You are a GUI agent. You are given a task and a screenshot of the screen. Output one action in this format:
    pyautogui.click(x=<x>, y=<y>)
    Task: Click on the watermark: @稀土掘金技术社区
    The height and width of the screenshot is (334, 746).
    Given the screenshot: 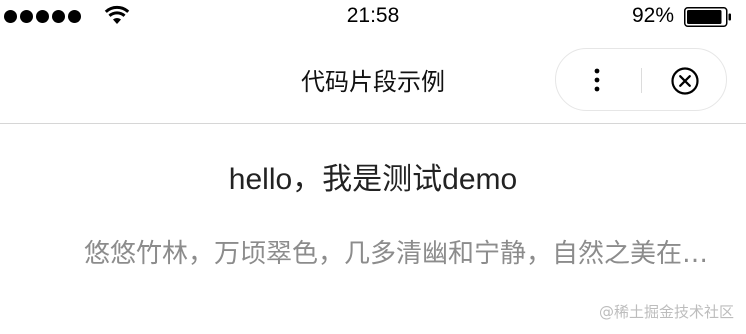 What is the action you would take?
    pyautogui.click(x=666, y=312)
    